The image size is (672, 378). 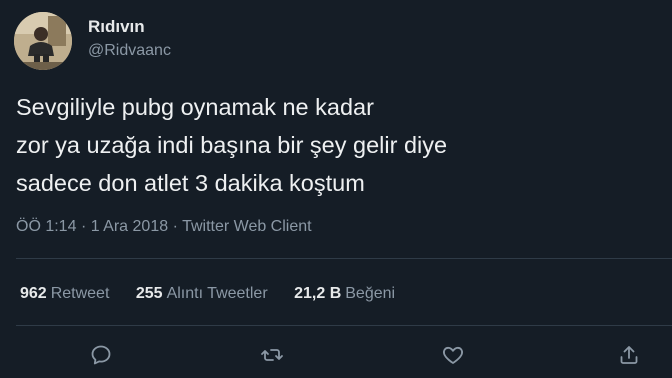 I want to click on quote-label: Alıntı Tweetler, so click(x=217, y=293).